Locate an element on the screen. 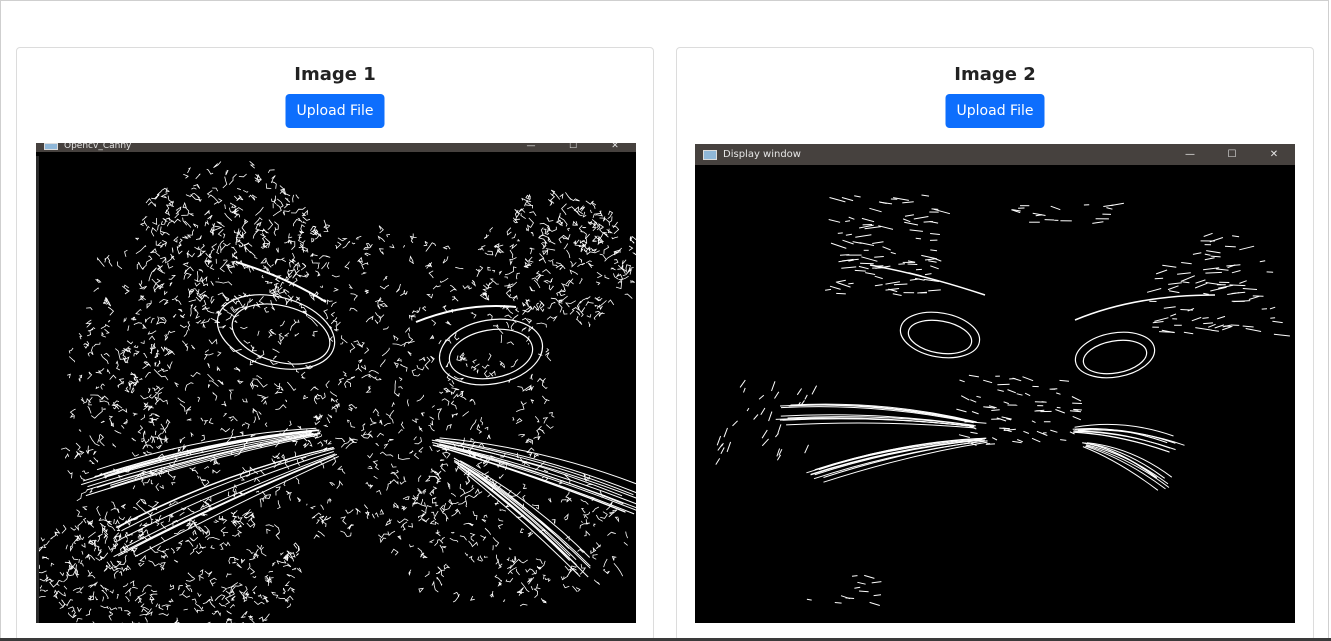 The width and height of the screenshot is (1331, 641). window-titlebar: Opencv_Canny — ☐ ✕ is located at coordinates (336, 147).